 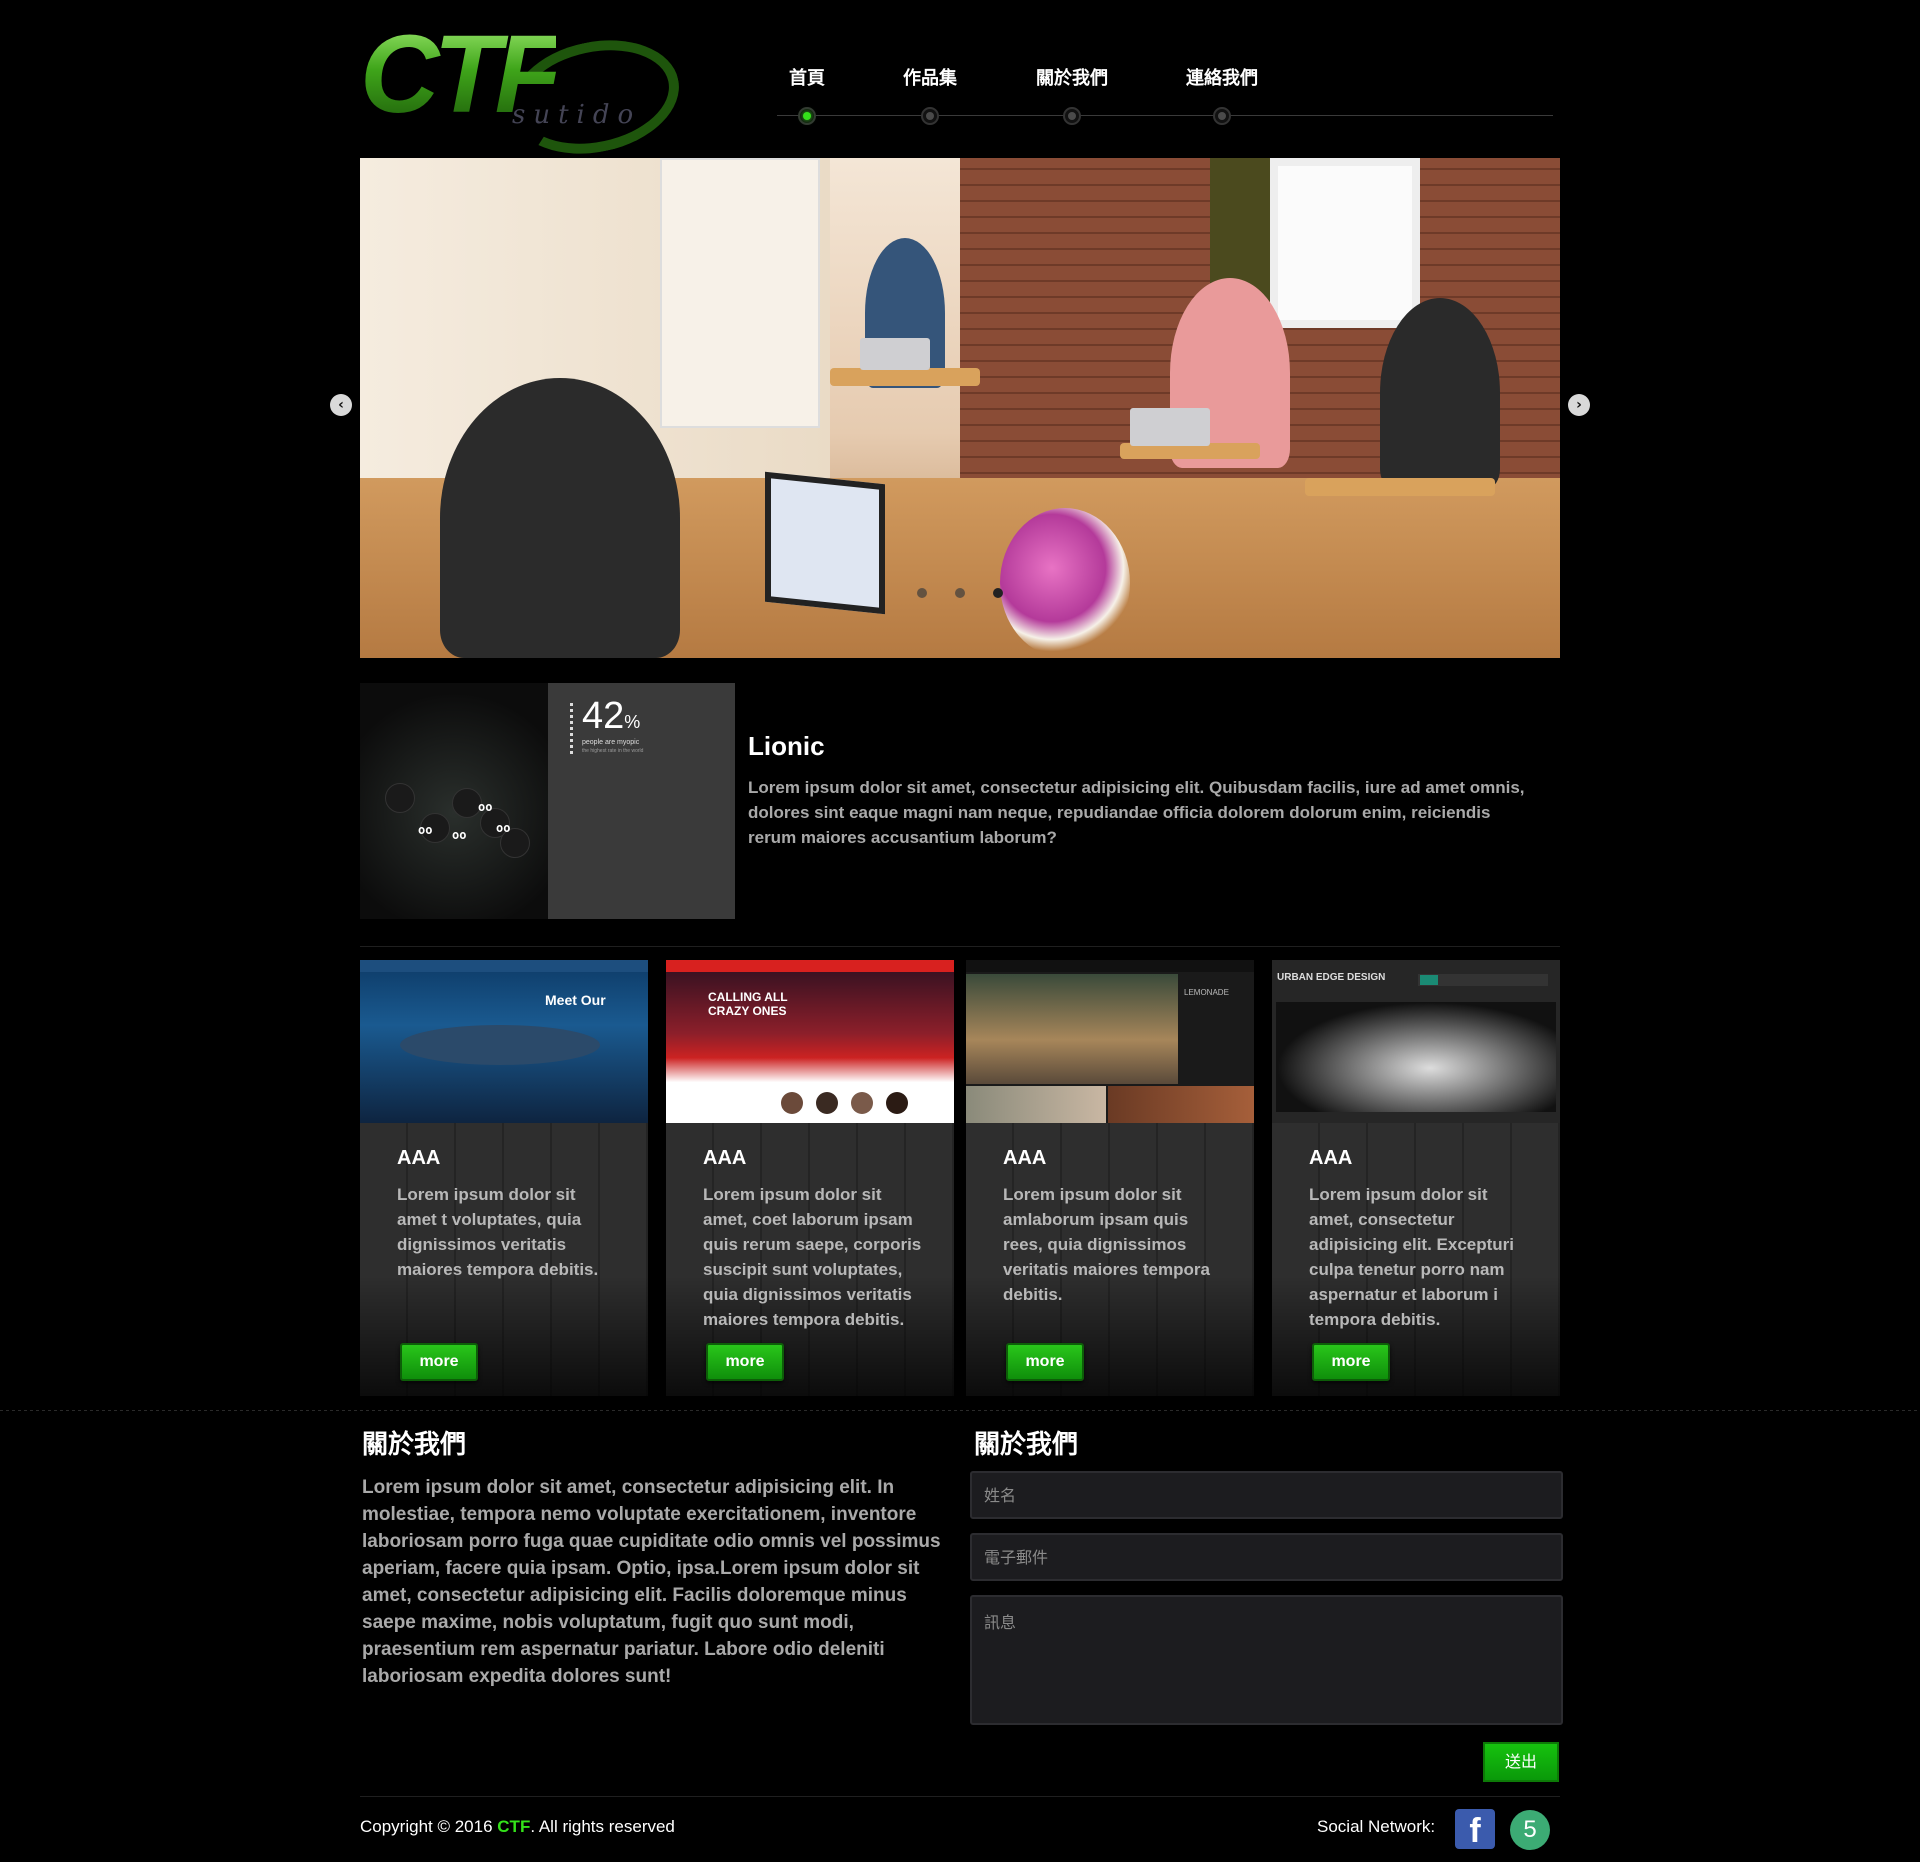 What do you see at coordinates (577, 115) in the screenshot?
I see `logo-subtitle: sutido` at bounding box center [577, 115].